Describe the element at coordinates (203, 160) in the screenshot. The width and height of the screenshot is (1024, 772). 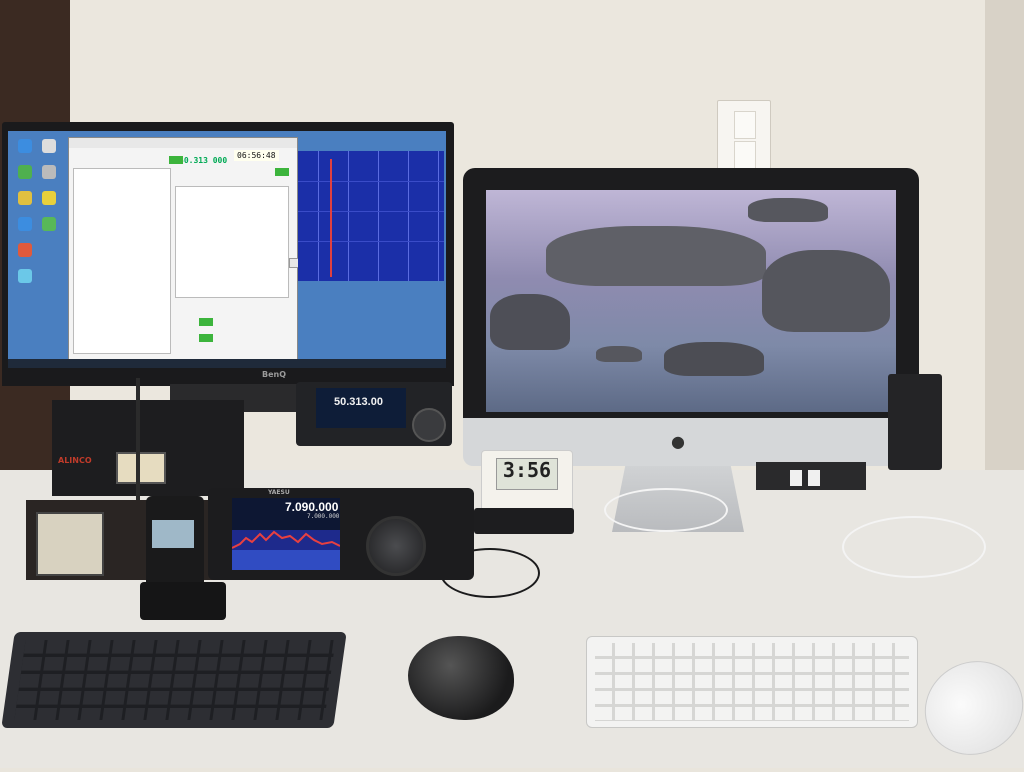
I see `app-frequency: 50.313 000` at that location.